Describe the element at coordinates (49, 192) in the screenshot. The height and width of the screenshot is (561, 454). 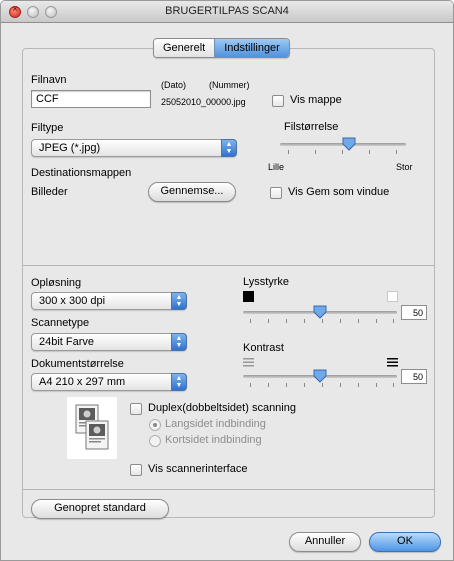
I see `destination-folder: Billeder` at that location.